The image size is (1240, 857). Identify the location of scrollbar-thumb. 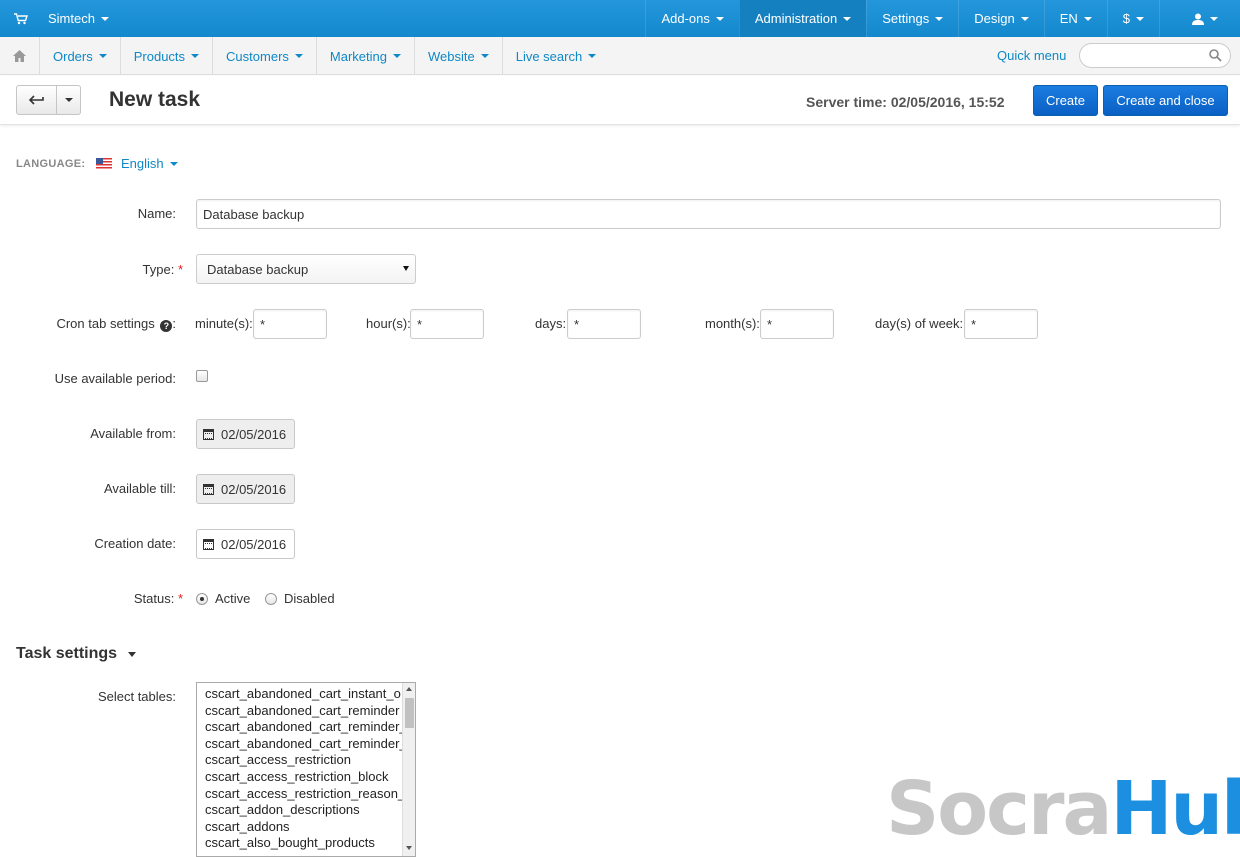
(409, 713).